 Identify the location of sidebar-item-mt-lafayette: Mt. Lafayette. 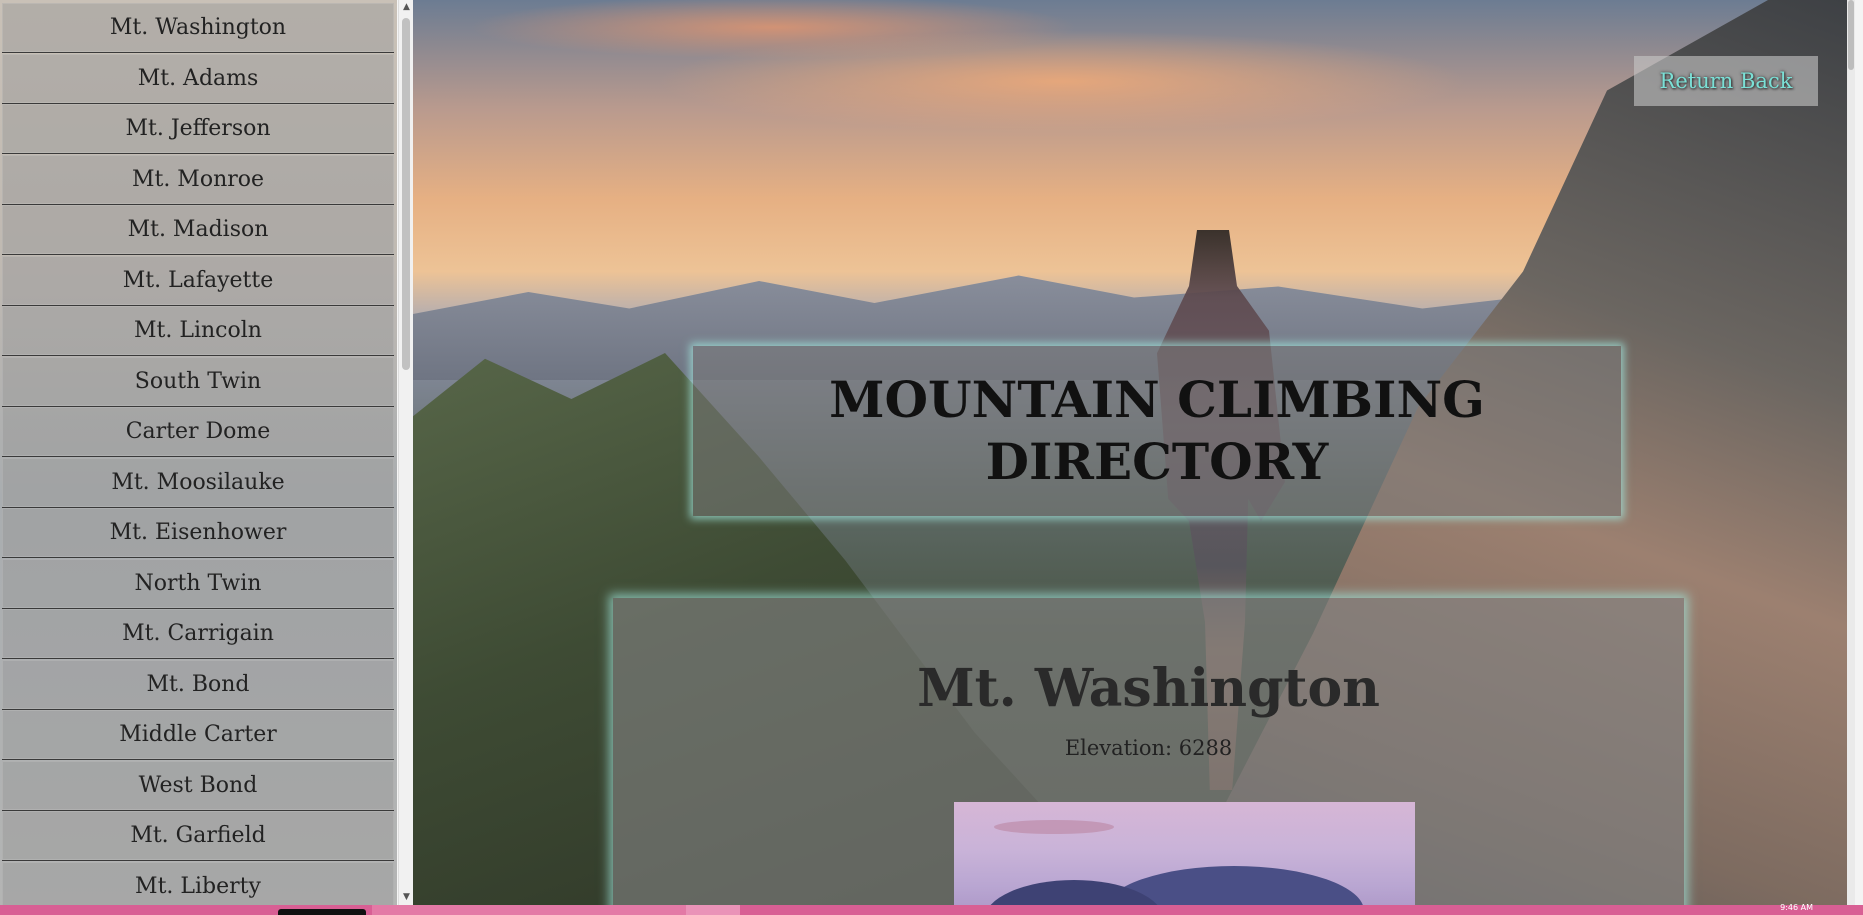
(198, 280).